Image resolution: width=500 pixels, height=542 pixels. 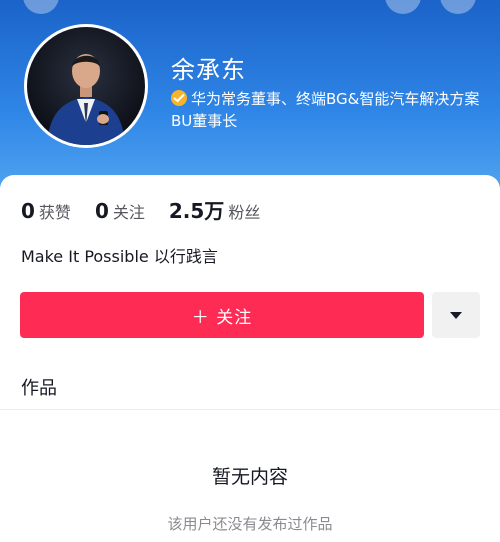 I want to click on stat-followers: 2.5万 粉丝, so click(x=214, y=209).